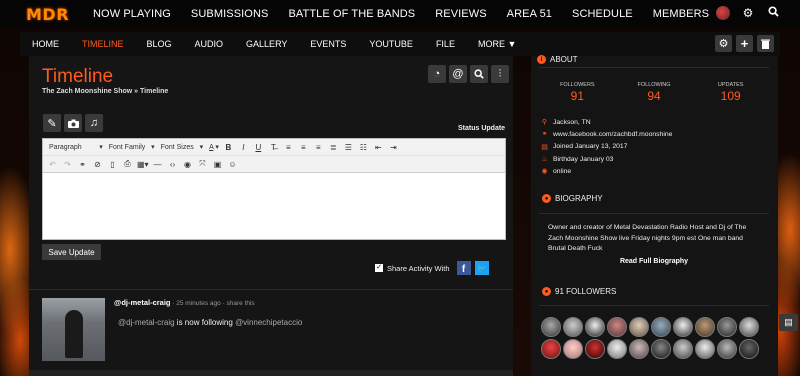 Image resolution: width=800 pixels, height=376 pixels. I want to click on read-full-biography-link: Read Full Biography, so click(654, 261).